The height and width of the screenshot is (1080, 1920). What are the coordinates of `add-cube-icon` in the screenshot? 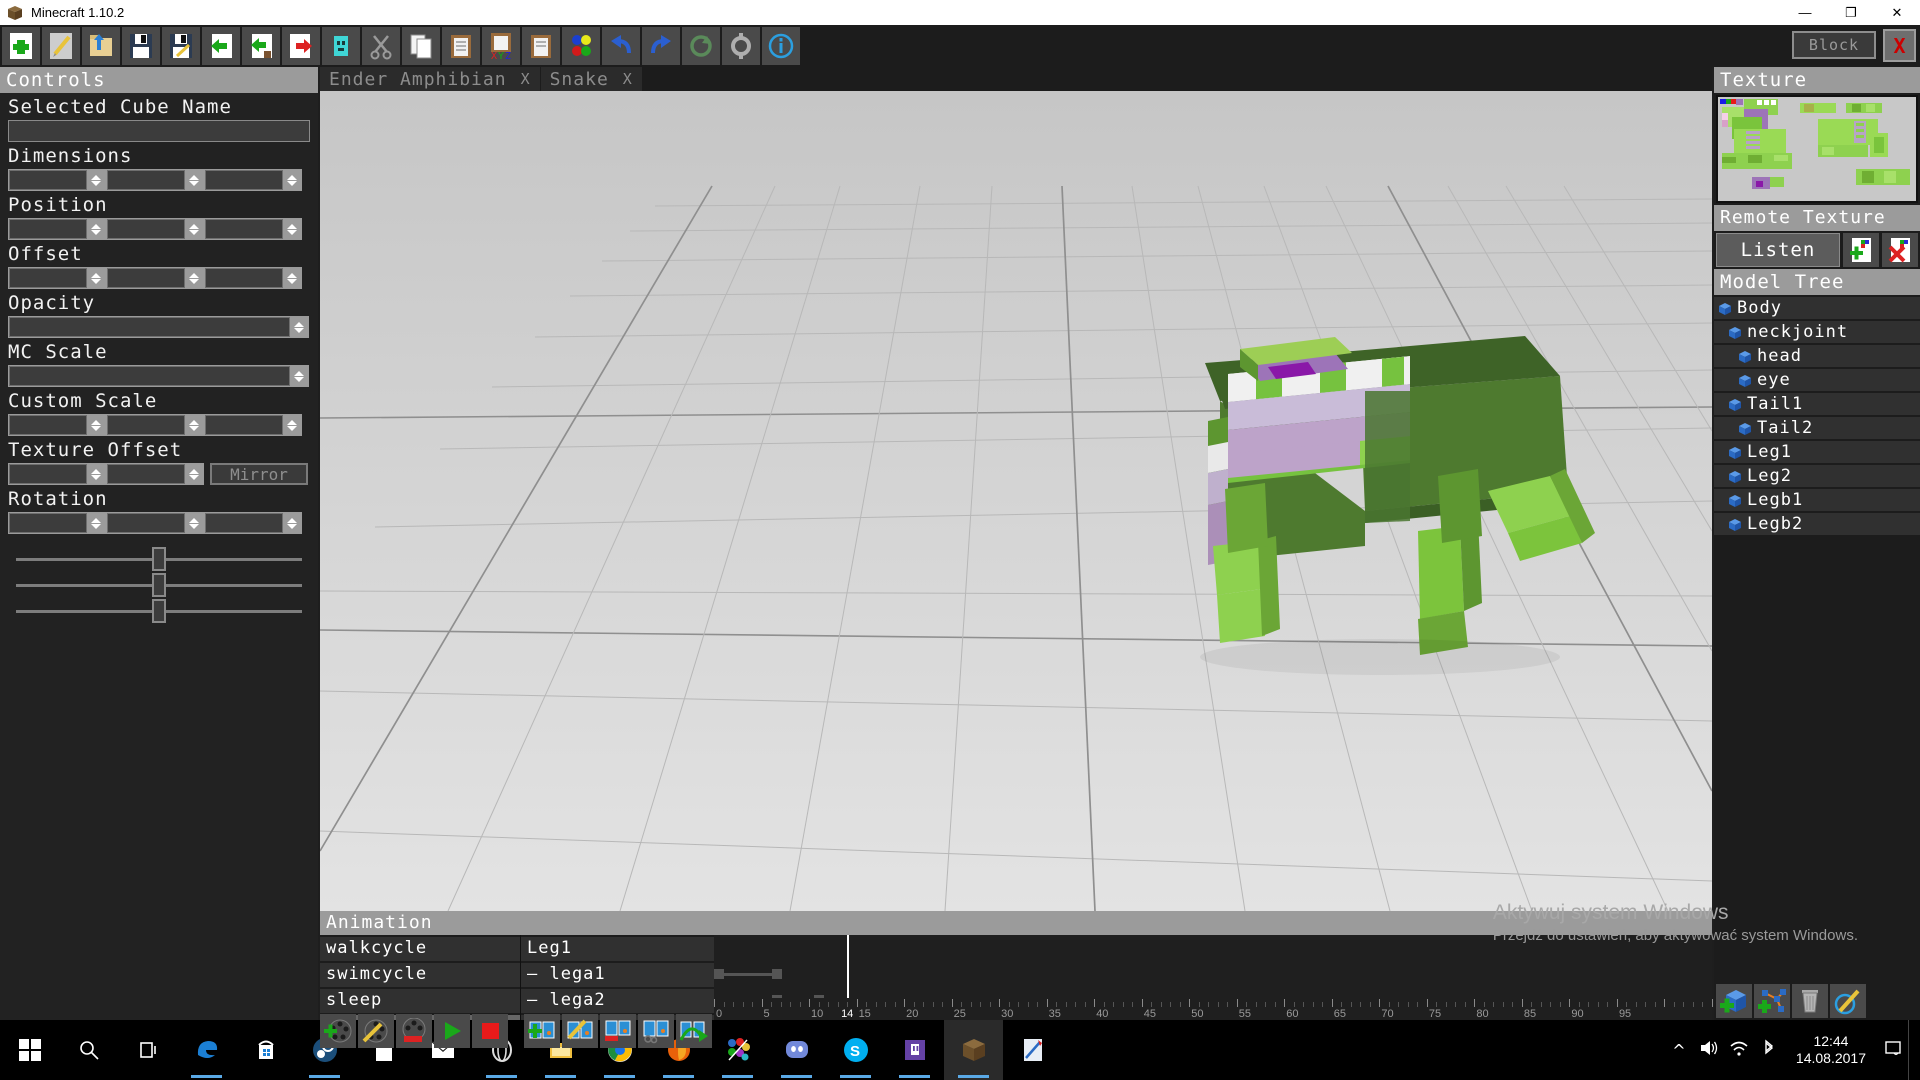 It's located at (1734, 1001).